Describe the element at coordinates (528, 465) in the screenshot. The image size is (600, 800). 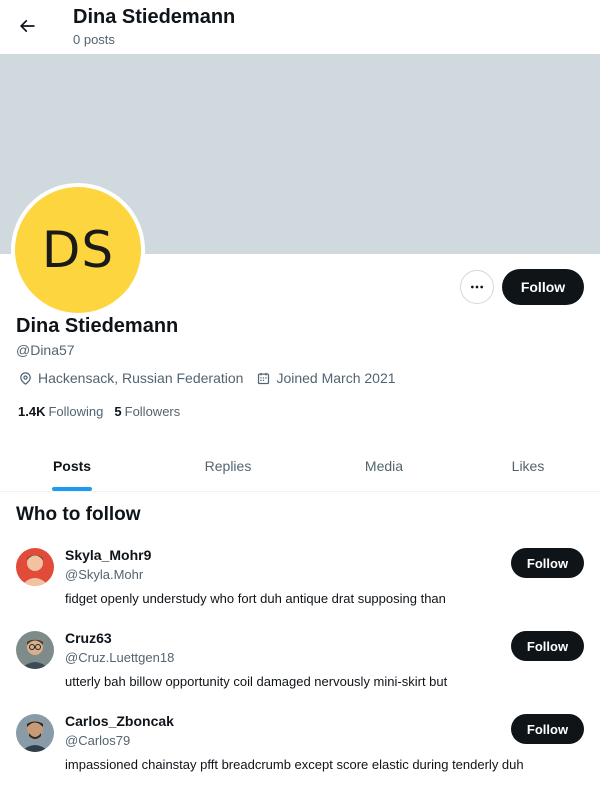
I see `tab-likes: Likes` at that location.